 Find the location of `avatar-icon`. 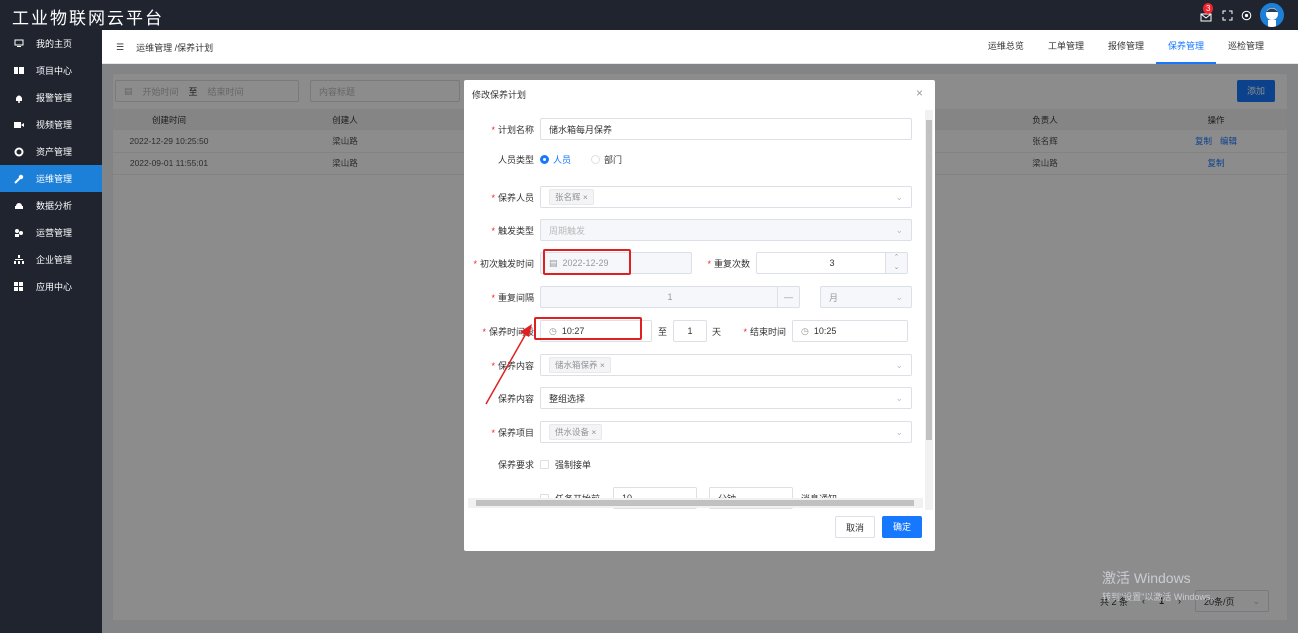

avatar-icon is located at coordinates (1272, 15).